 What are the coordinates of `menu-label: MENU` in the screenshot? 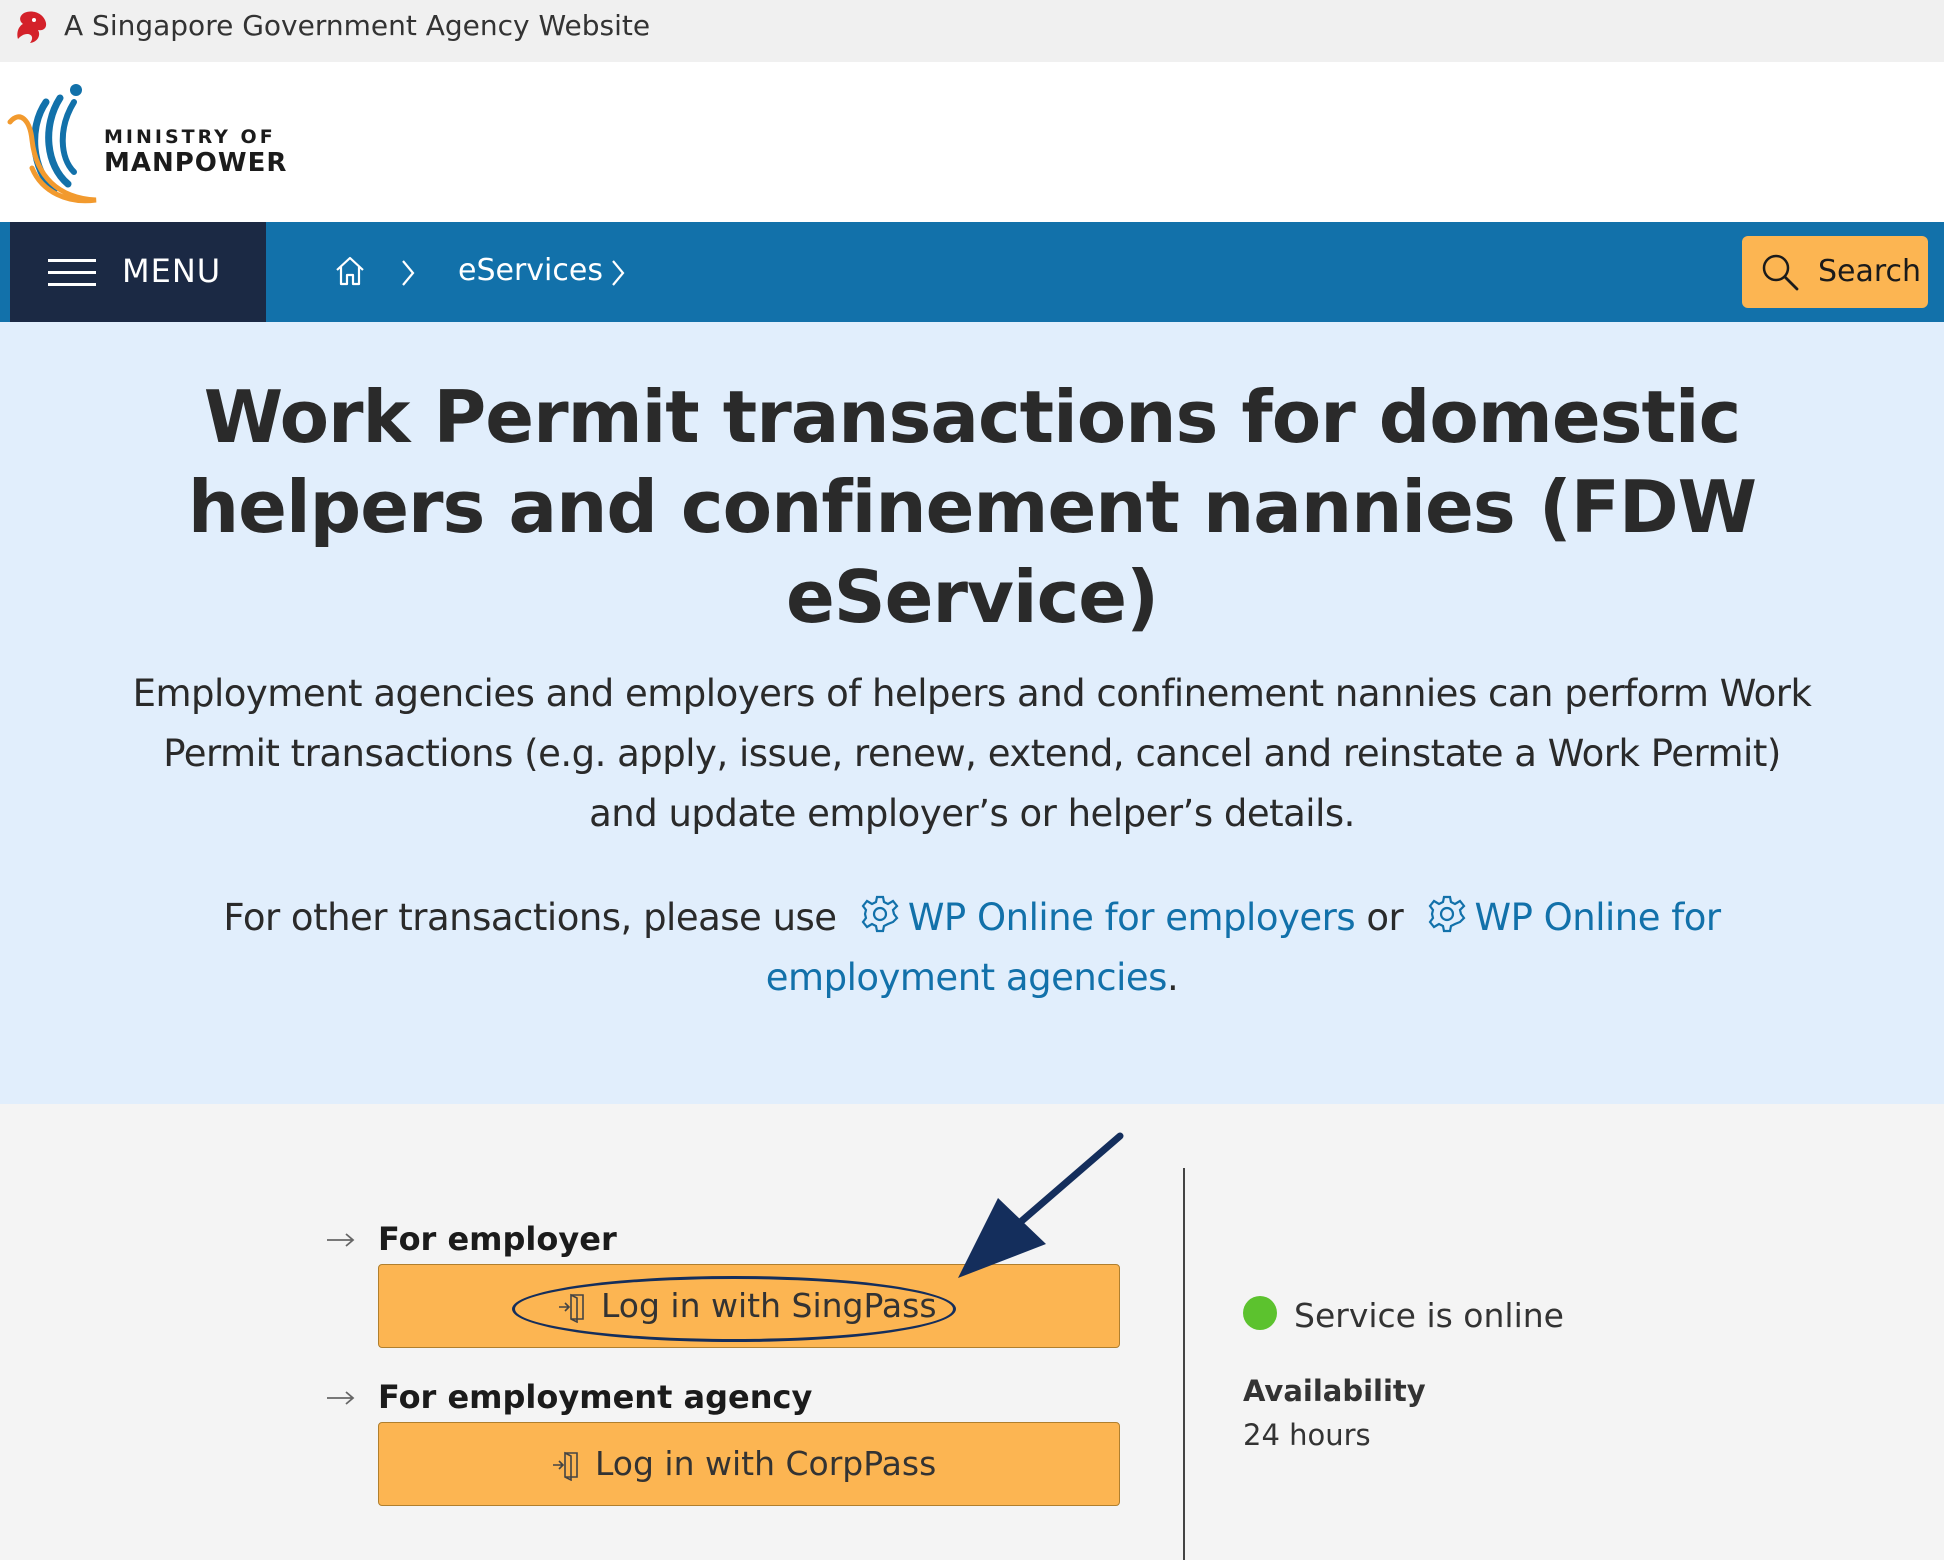 It's located at (172, 271).